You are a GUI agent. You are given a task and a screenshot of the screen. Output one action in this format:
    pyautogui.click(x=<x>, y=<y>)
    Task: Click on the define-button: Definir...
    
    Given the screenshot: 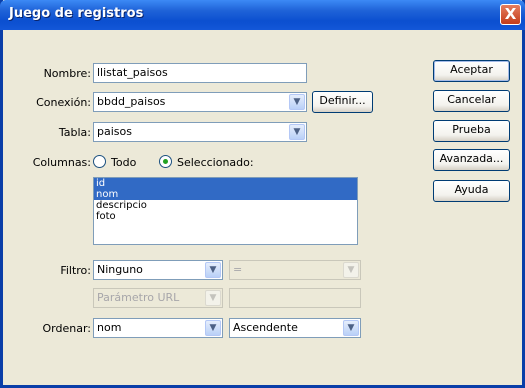 What is the action you would take?
    pyautogui.click(x=342, y=102)
    